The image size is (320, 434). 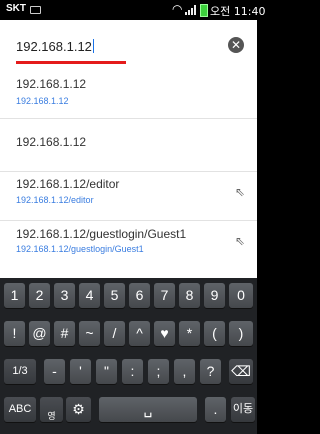 I want to click on key-2: 2, so click(x=39, y=295).